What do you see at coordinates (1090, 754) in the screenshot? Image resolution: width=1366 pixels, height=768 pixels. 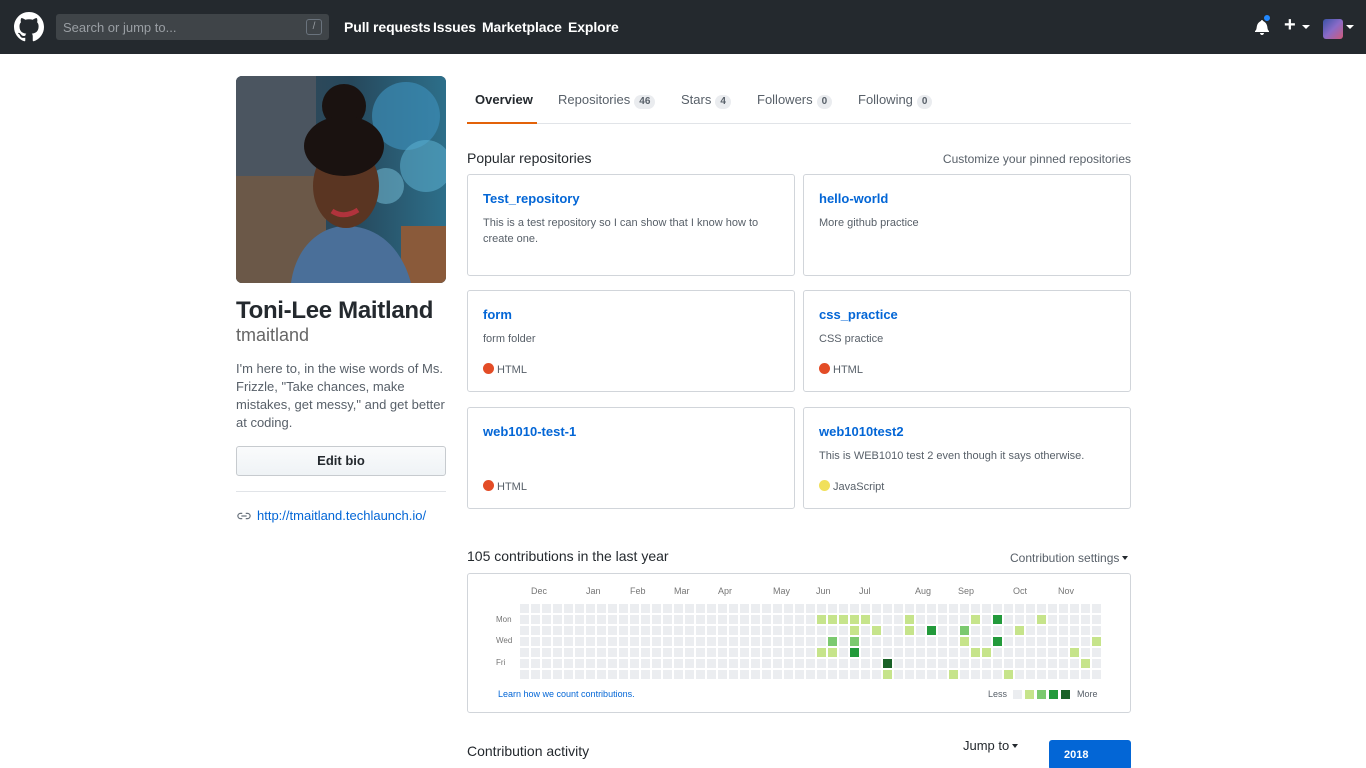 I see `year-2018-button: 2018` at bounding box center [1090, 754].